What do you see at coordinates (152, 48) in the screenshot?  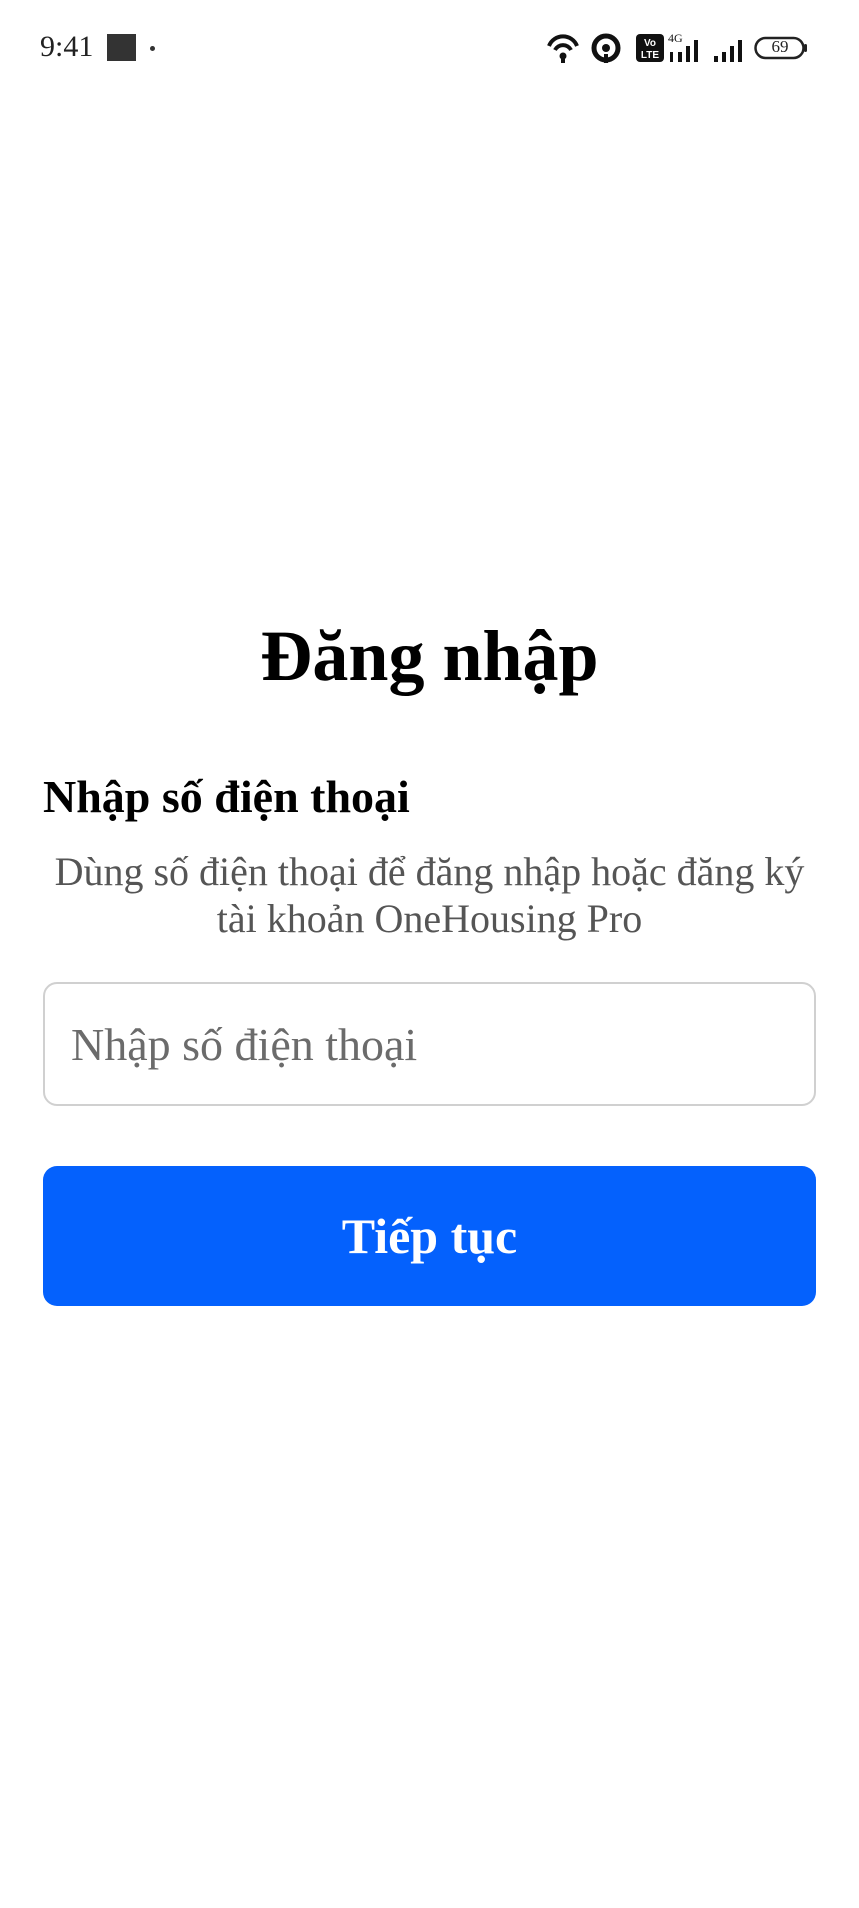 I see `more-notifications-icon` at bounding box center [152, 48].